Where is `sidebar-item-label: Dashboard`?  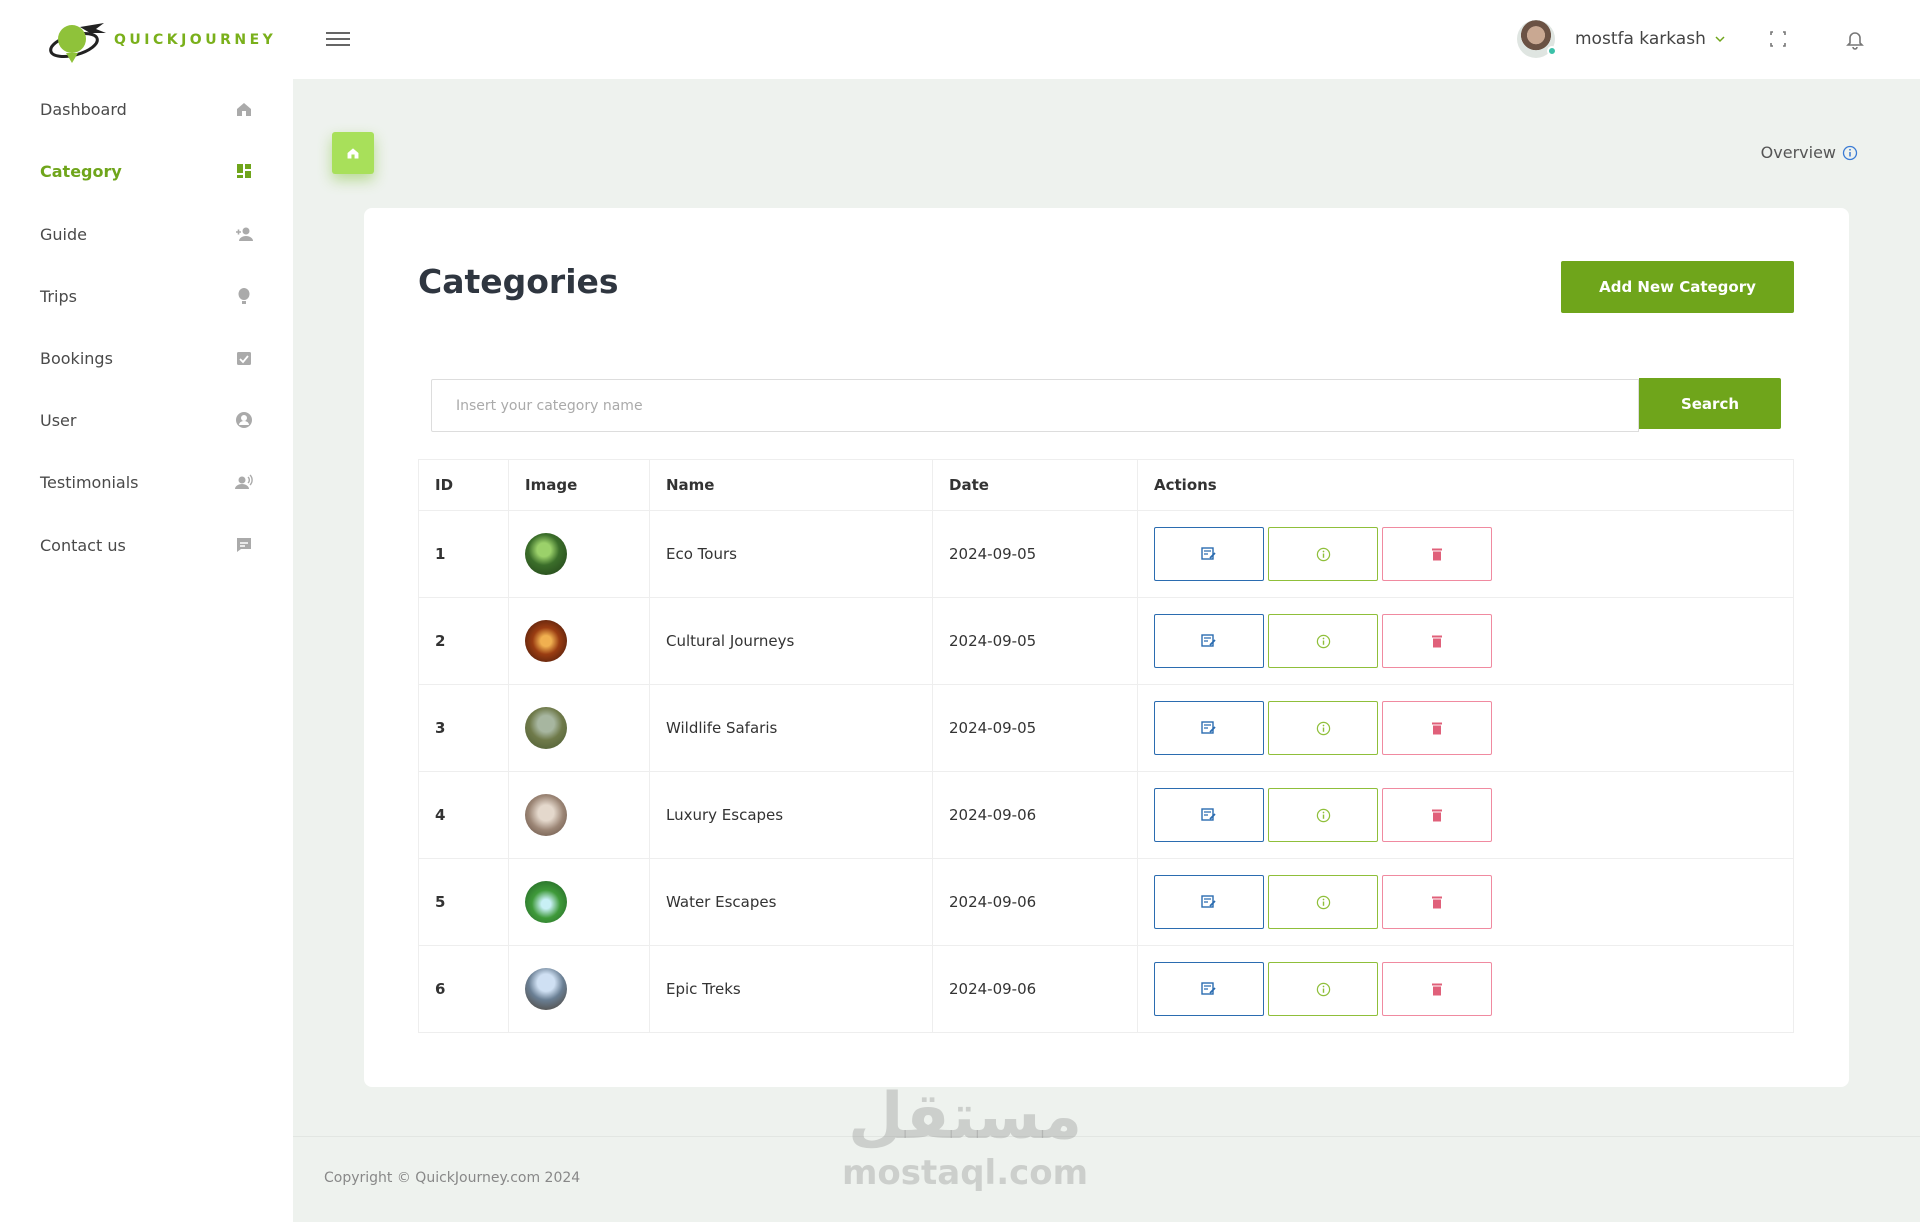
sidebar-item-label: Dashboard is located at coordinates (83, 109).